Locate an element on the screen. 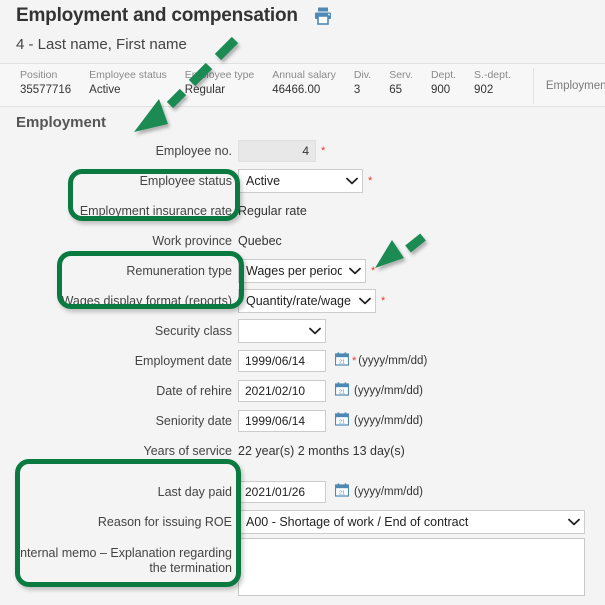 The image size is (605, 605). label-employment-date: Employment date is located at coordinates (183, 360).